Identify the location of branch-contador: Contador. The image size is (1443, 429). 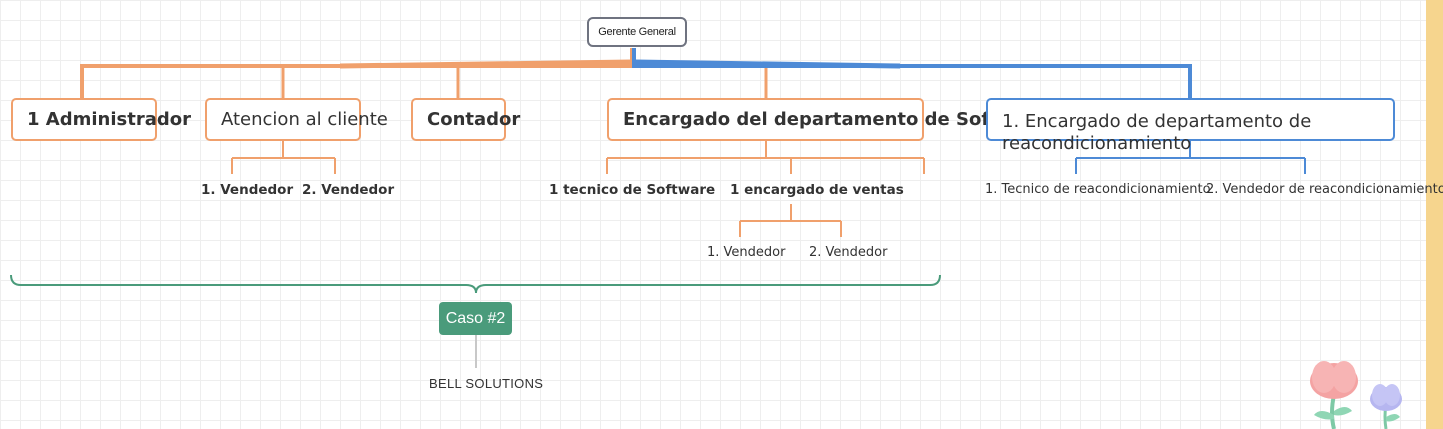
(465, 119).